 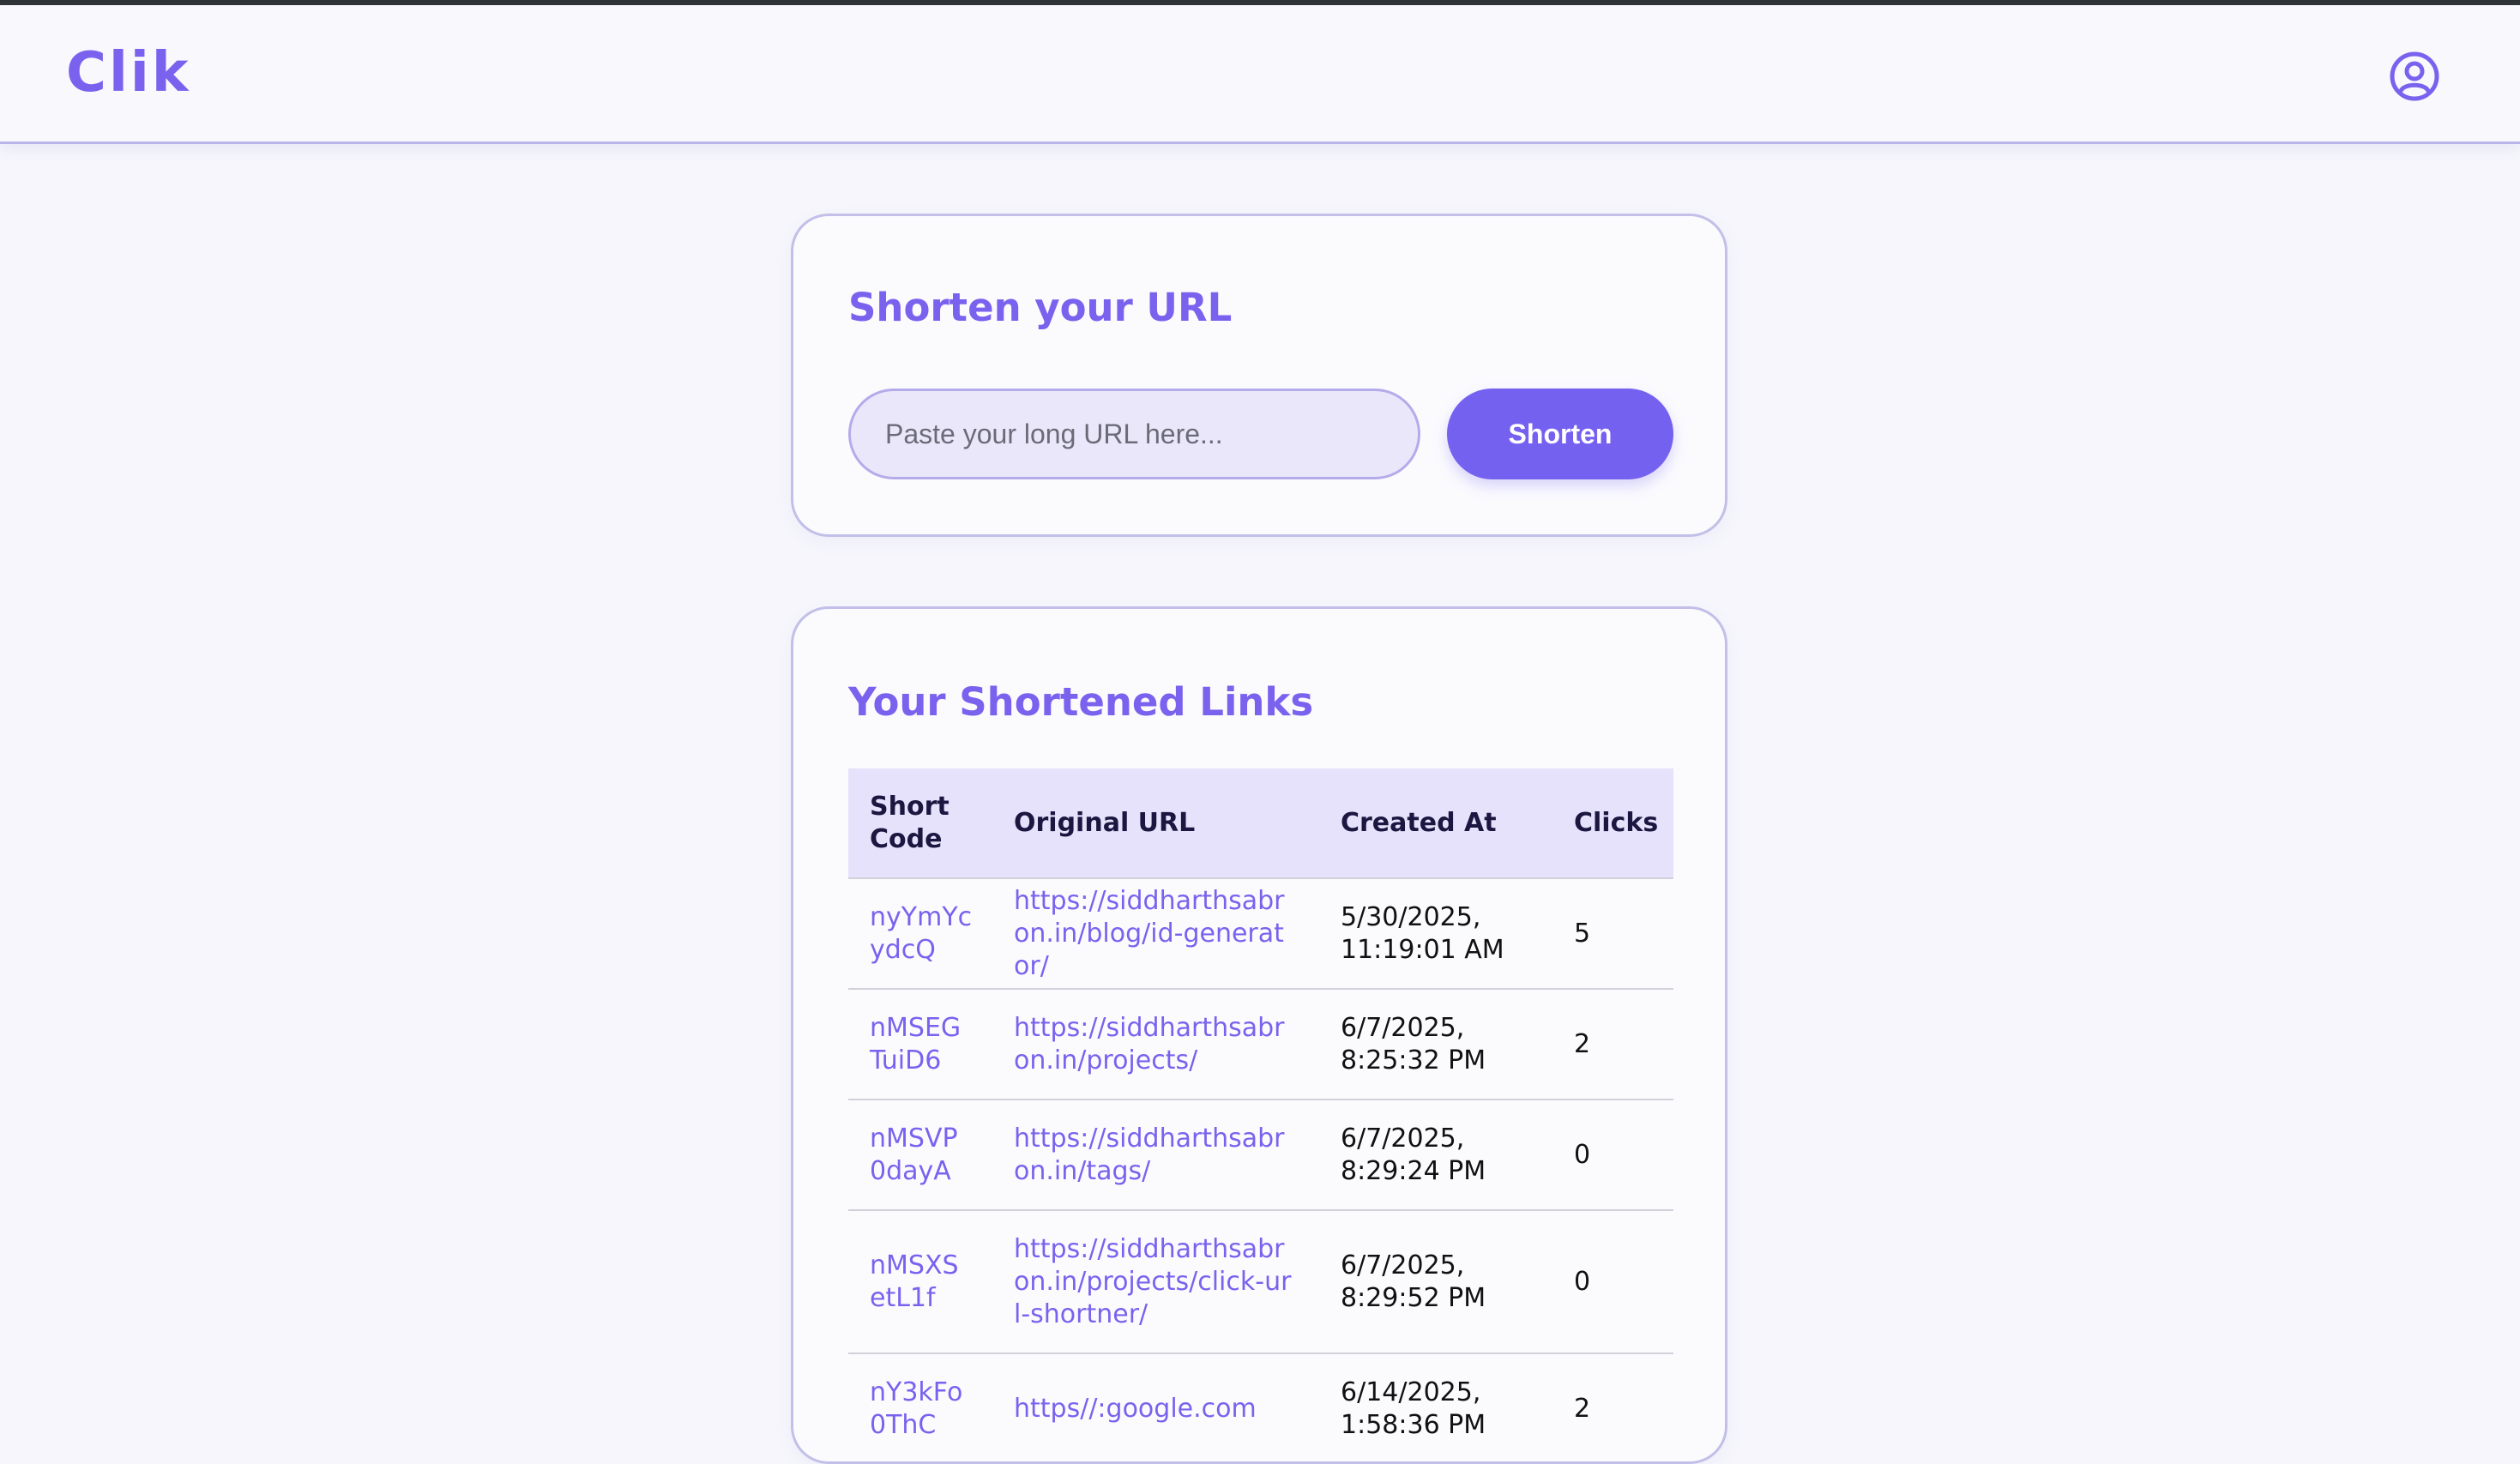 I want to click on column-header-clicks: Clicks, so click(x=1616, y=822).